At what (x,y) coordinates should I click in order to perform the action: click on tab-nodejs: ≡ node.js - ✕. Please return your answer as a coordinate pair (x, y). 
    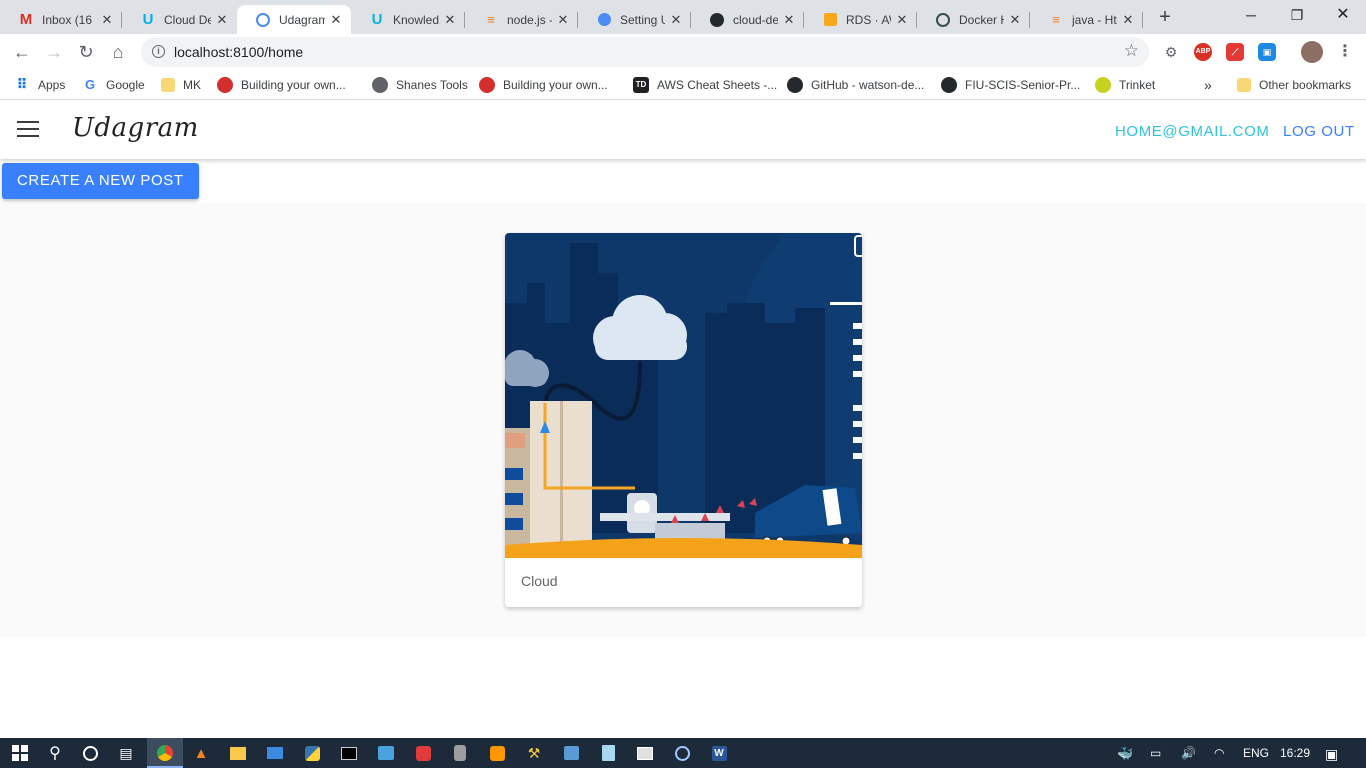
    Looking at the image, I should click on (521, 19).